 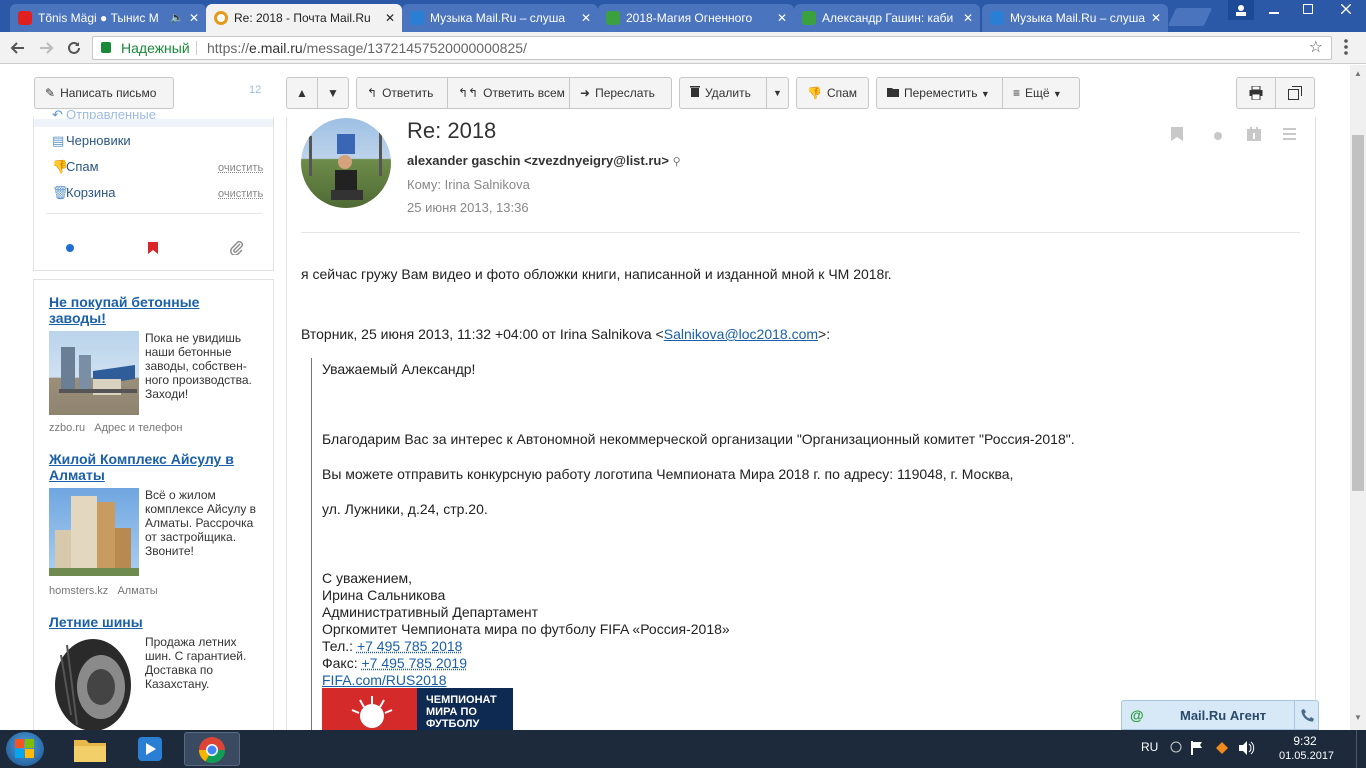 I want to click on windows-taskbar: RU 9:32 01.05.2017, so click(x=683, y=749).